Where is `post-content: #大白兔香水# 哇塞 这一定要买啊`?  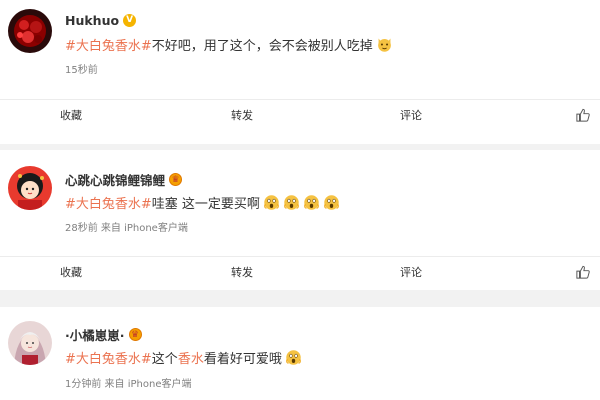
post-content: #大白兔香水# 哇塞 这一定要买啊 is located at coordinates (202, 202).